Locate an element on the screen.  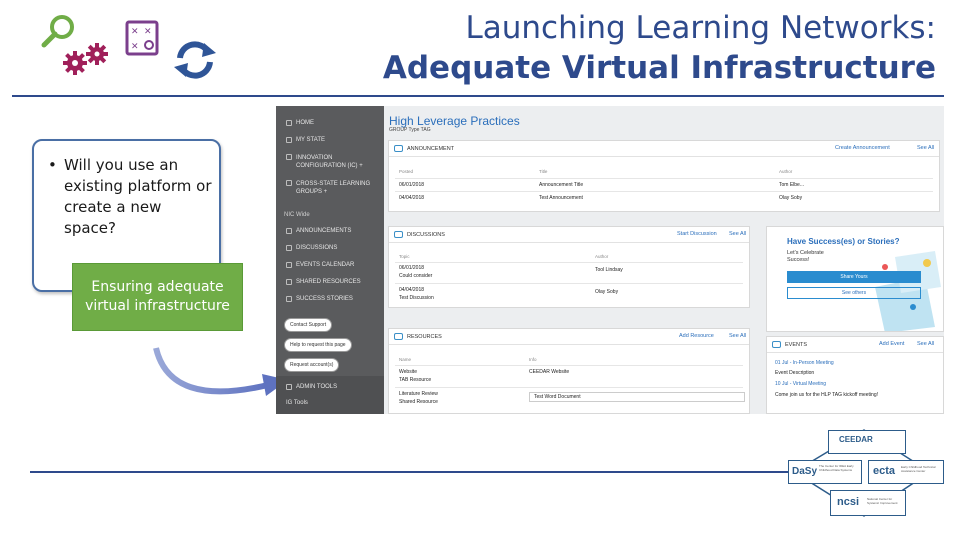
table-cell: Test Word Document is located at coordinates (637, 397).